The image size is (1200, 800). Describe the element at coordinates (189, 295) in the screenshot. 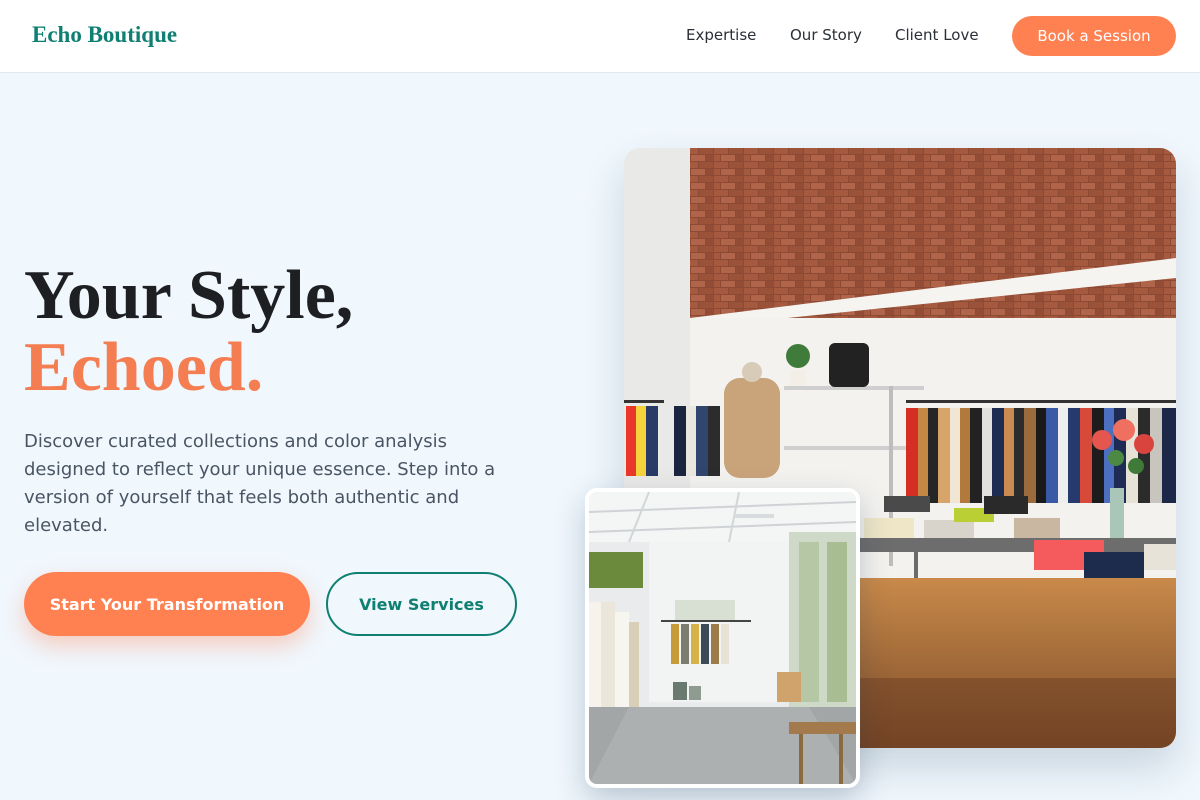

I see `hero-title-line-1: Your Style,` at that location.